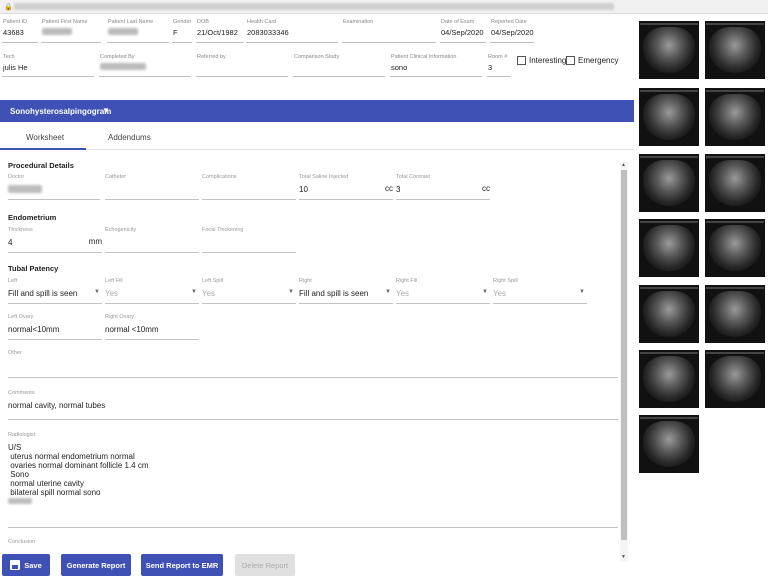 The height and width of the screenshot is (576, 768). What do you see at coordinates (509, 22) in the screenshot?
I see `reported-date-label: Reported Date` at bounding box center [509, 22].